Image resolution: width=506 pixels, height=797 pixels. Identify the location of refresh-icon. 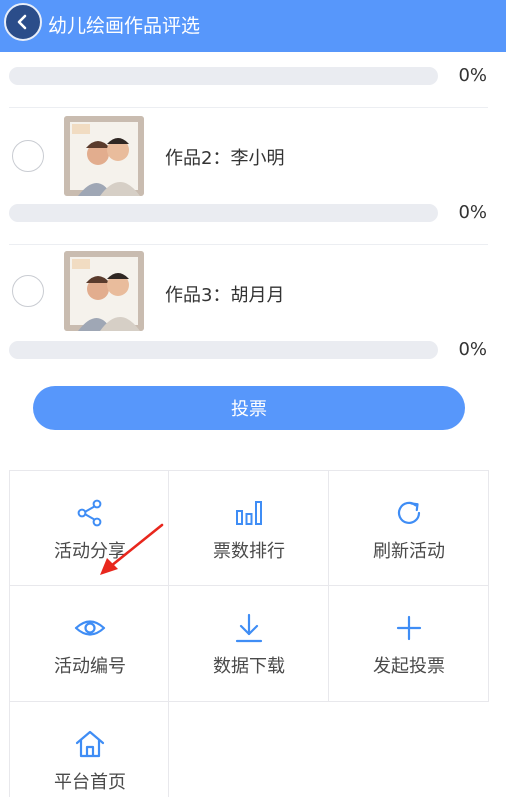
(409, 512).